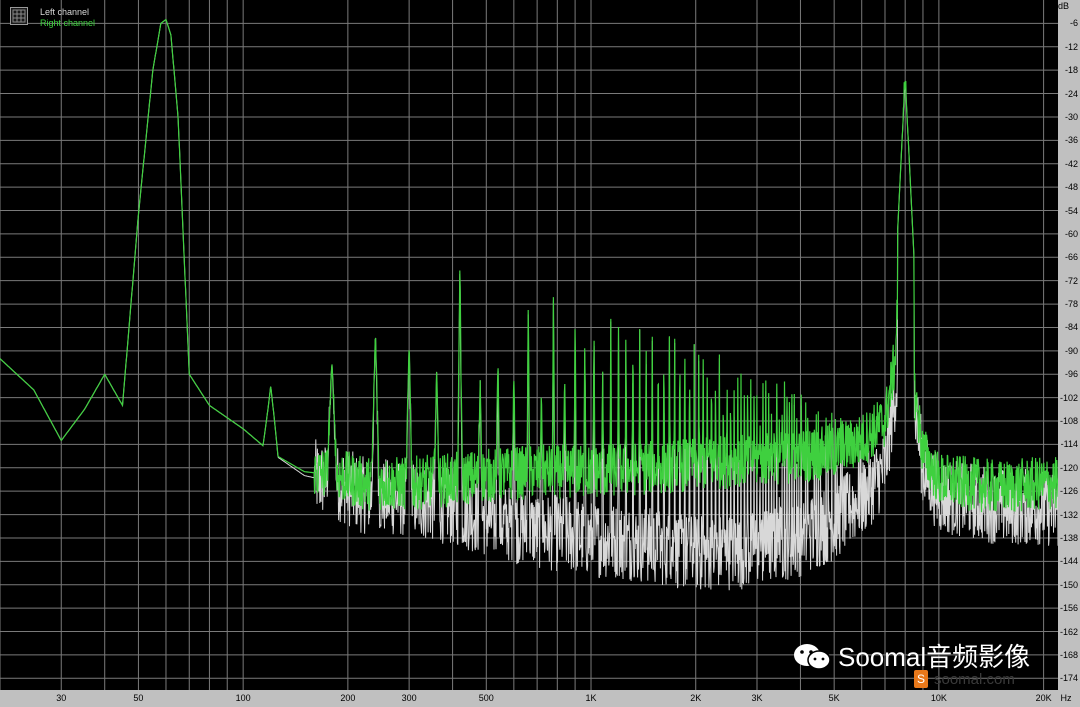 The width and height of the screenshot is (1080, 707). What do you see at coordinates (1068, 631) in the screenshot?
I see `y-tick-label: -162` at bounding box center [1068, 631].